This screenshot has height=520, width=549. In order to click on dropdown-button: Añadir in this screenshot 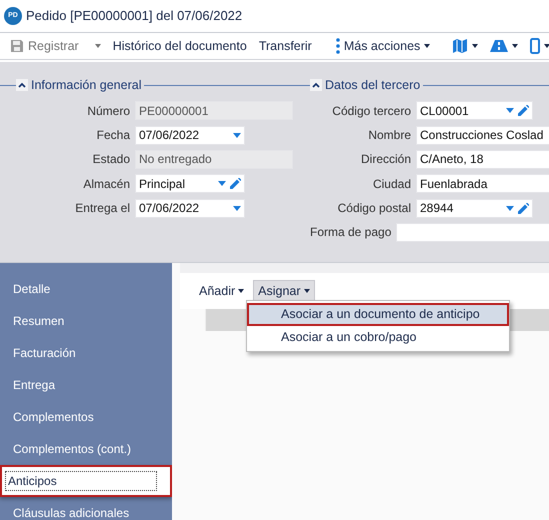, I will do `click(222, 291)`.